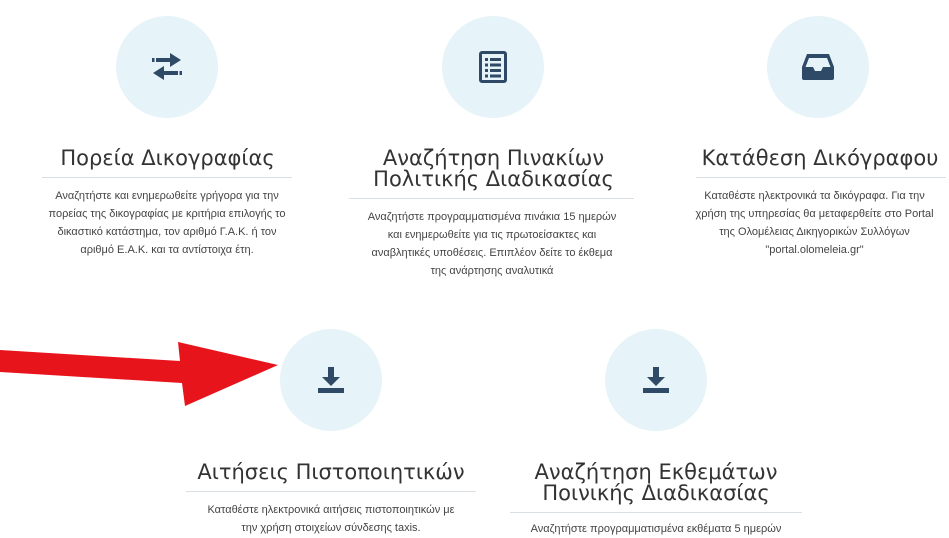 This screenshot has height=538, width=949. Describe the element at coordinates (656, 512) in the screenshot. I see `card-5-divider` at that location.